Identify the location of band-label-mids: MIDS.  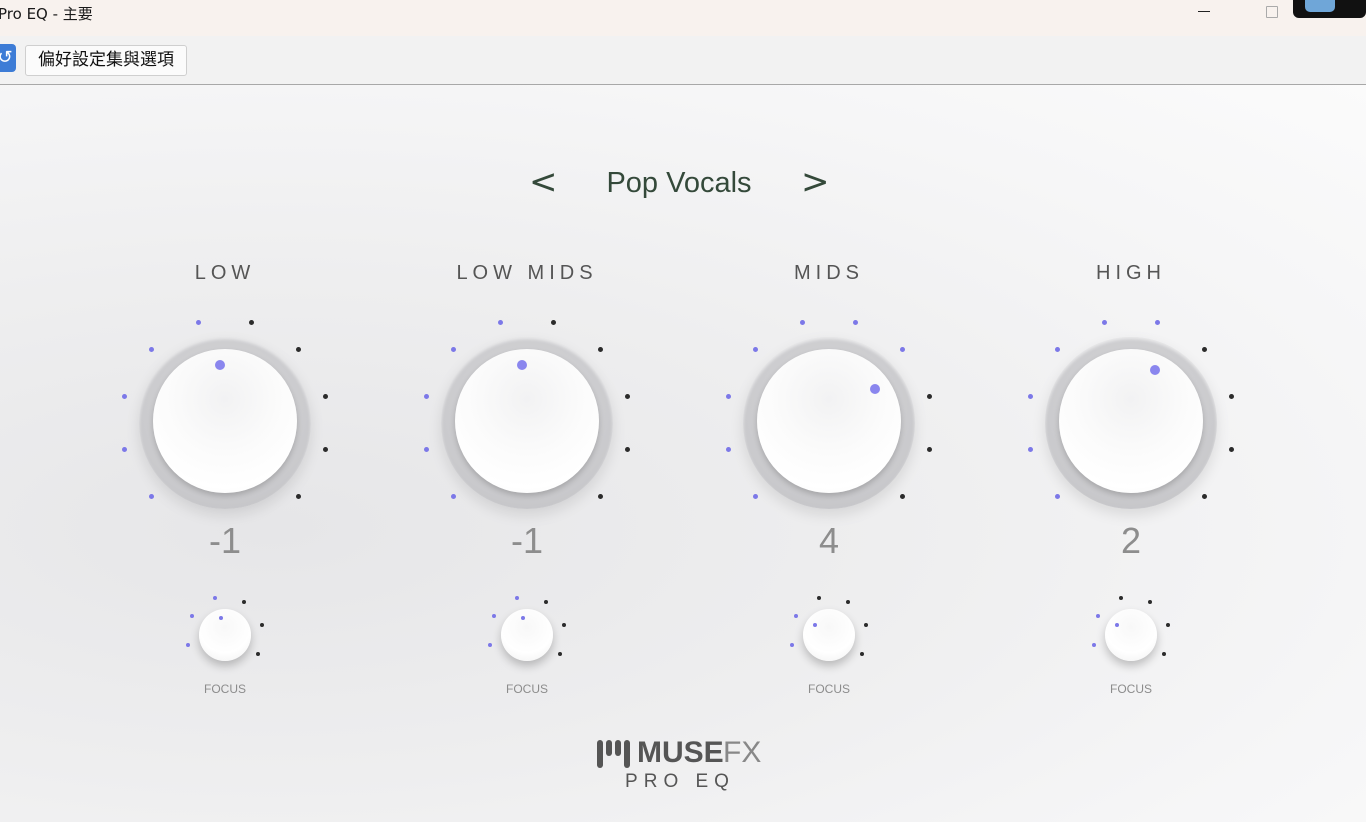
(829, 273).